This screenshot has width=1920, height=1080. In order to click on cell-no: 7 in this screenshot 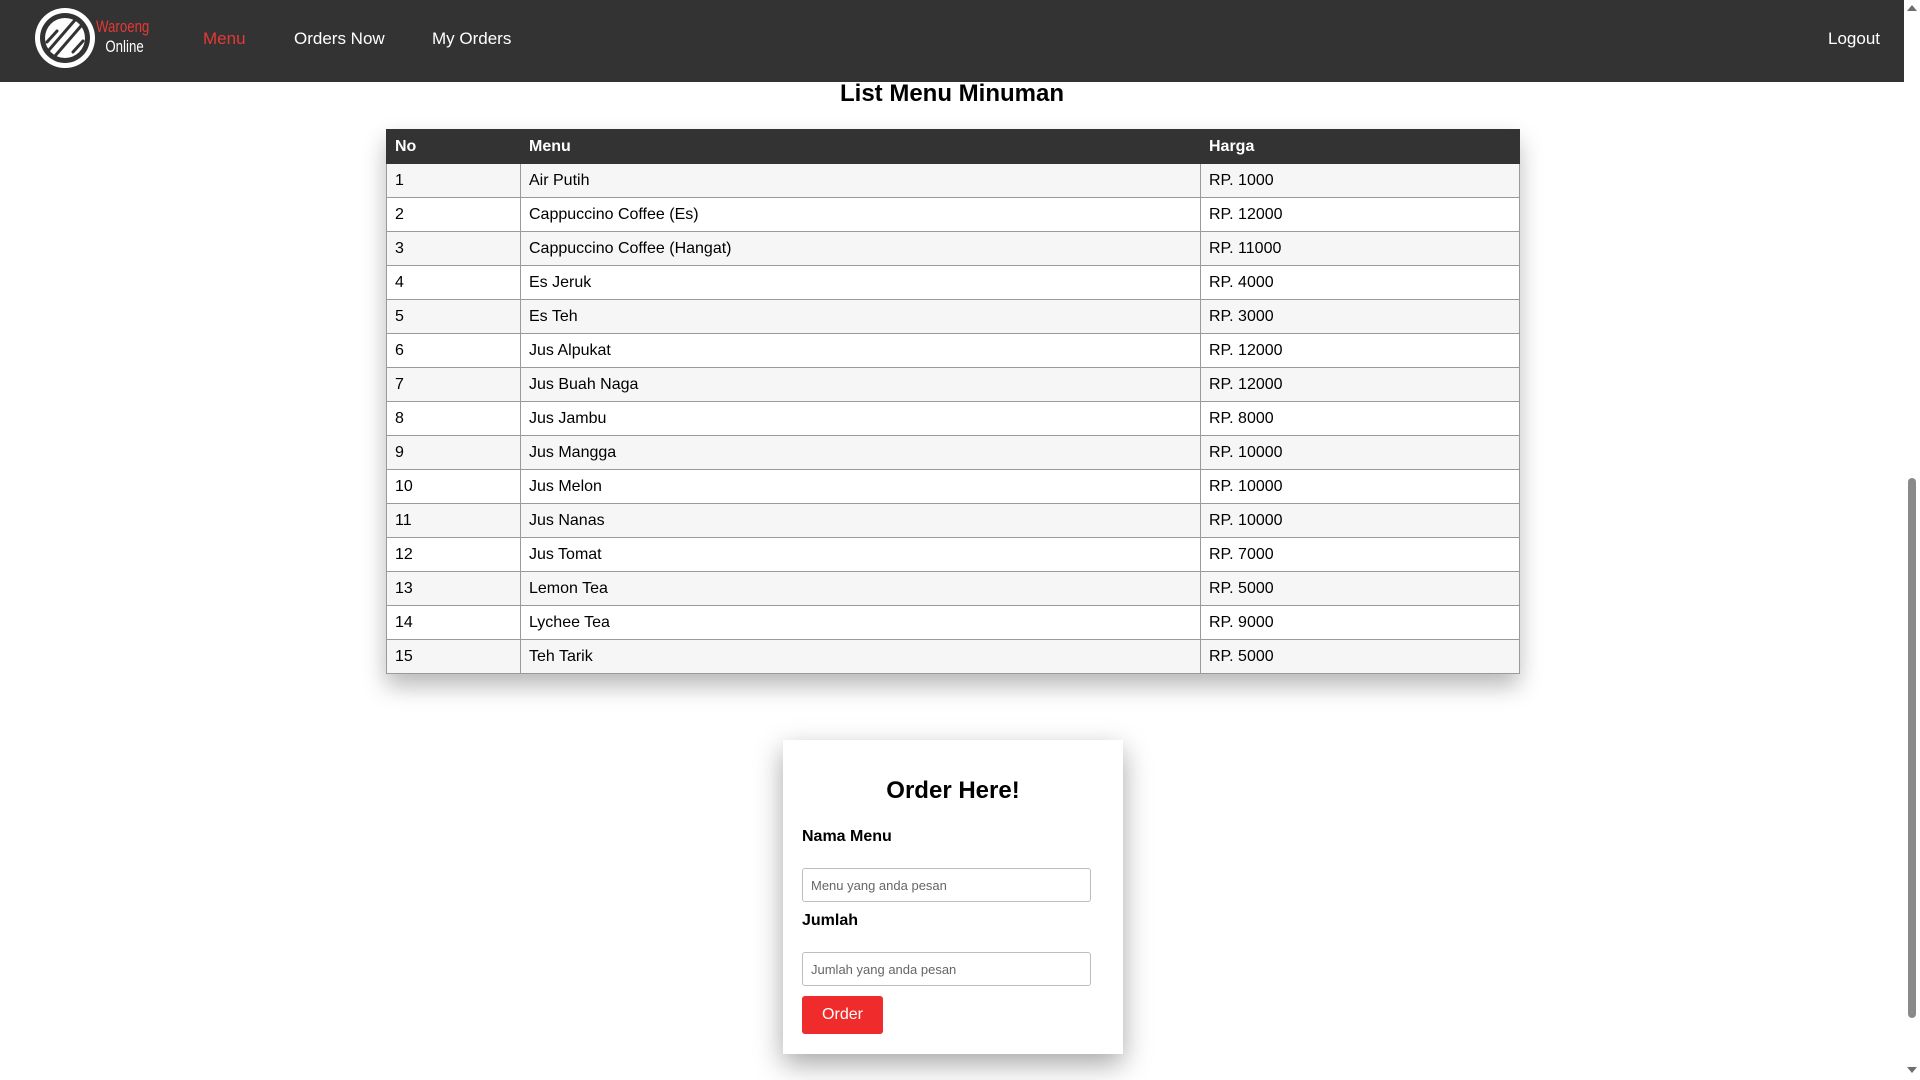, I will do `click(453, 384)`.